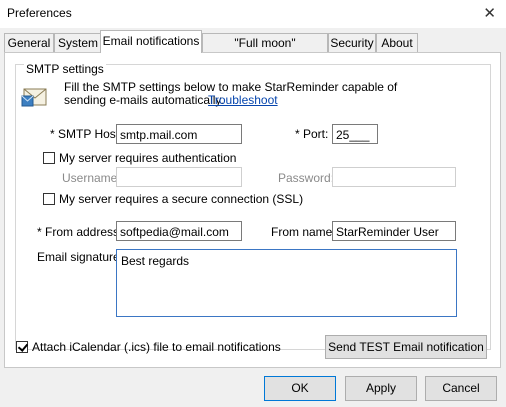  Describe the element at coordinates (78, 42) in the screenshot. I see `tab-system: System` at that location.